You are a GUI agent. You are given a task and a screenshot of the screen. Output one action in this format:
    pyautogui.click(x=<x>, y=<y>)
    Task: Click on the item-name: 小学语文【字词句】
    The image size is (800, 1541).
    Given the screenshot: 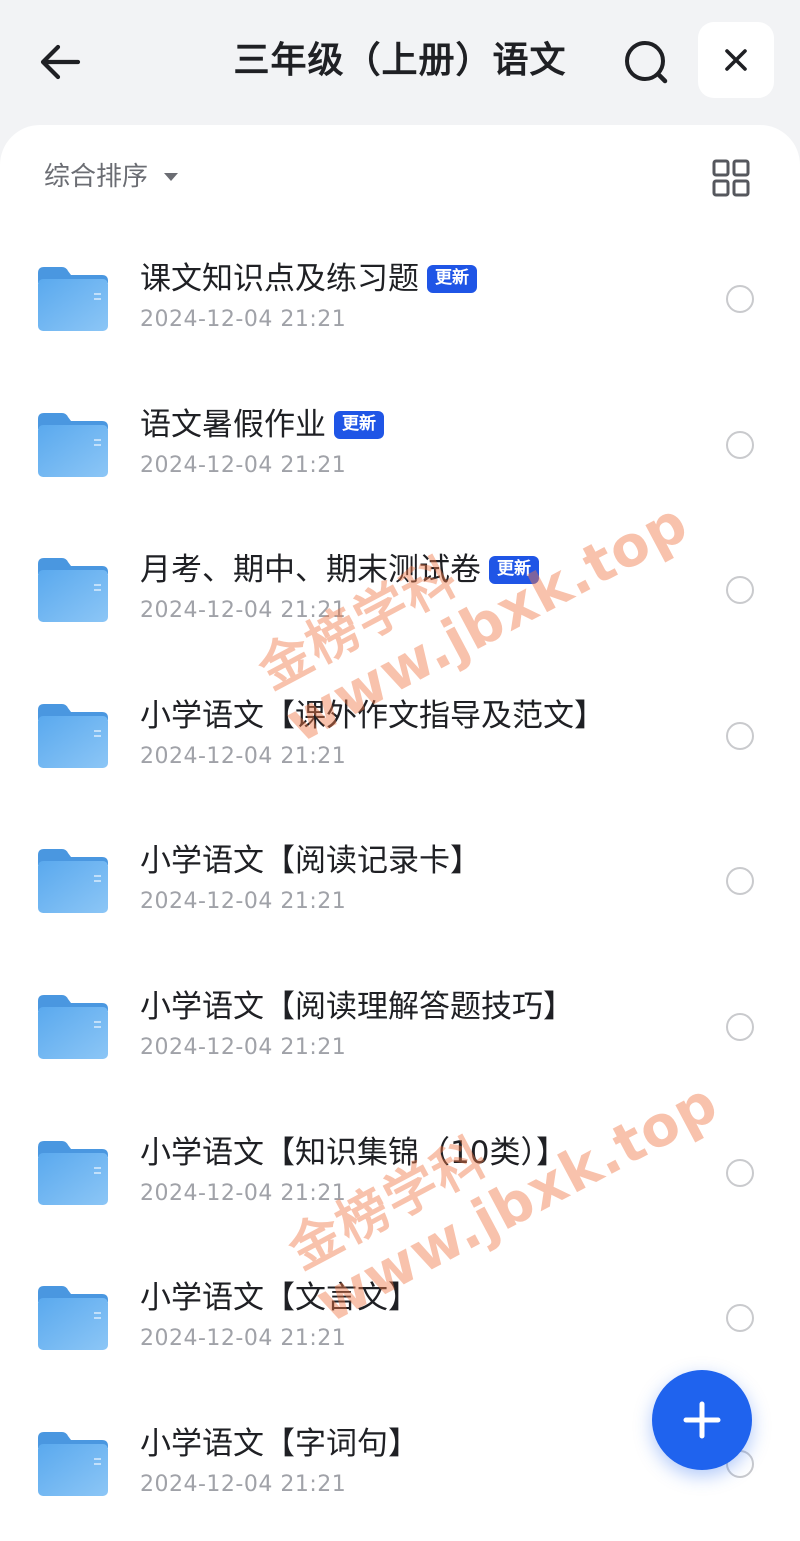 What is the action you would take?
    pyautogui.click(x=279, y=1443)
    